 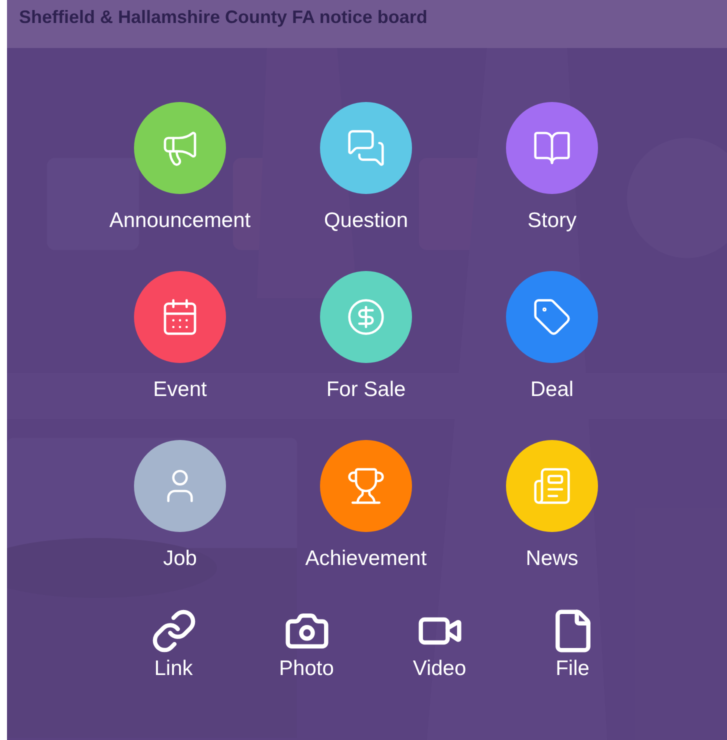 What do you see at coordinates (572, 645) in the screenshot?
I see `attach-button: File` at bounding box center [572, 645].